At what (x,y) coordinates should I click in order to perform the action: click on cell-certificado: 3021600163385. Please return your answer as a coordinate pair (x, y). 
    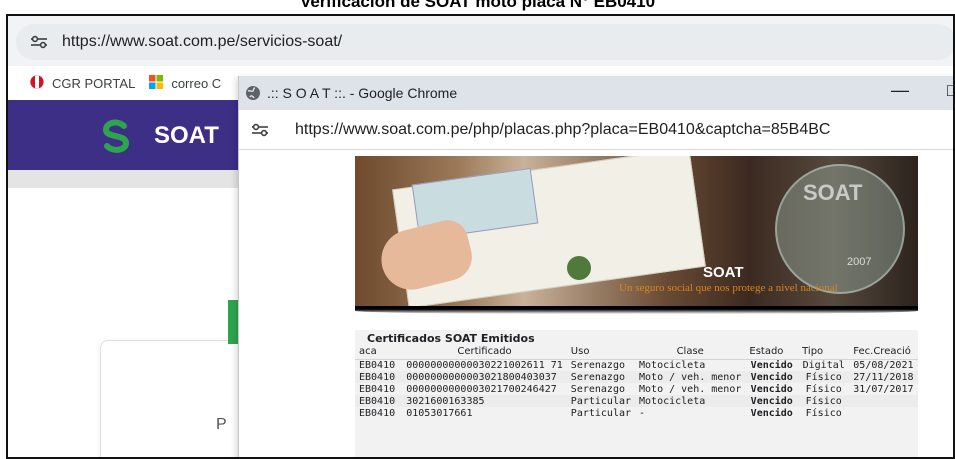
    Looking at the image, I should click on (484, 401).